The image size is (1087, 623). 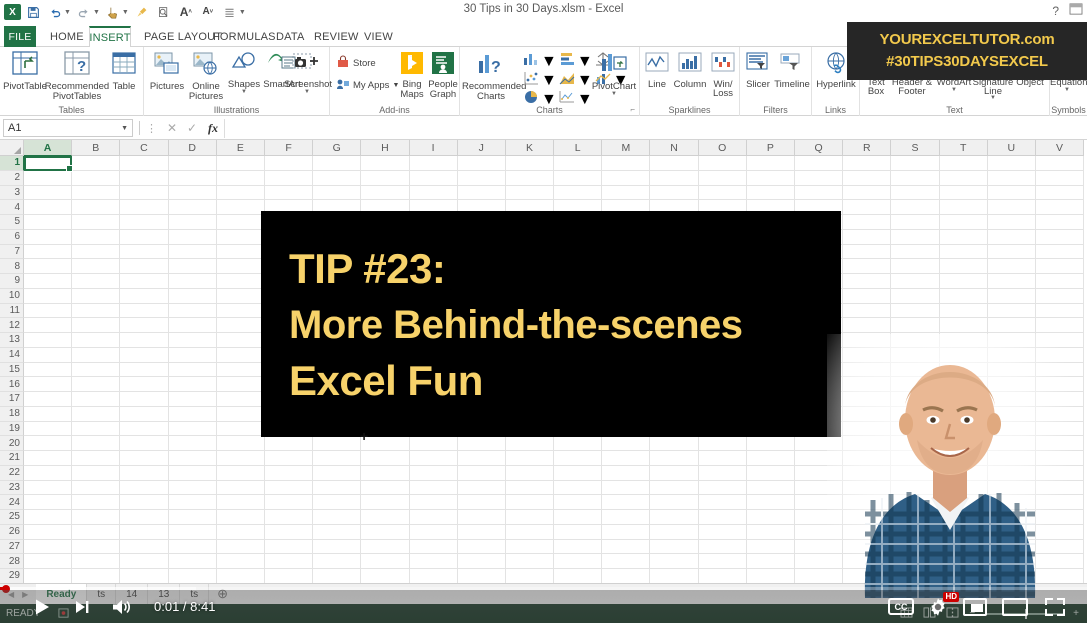 I want to click on ribbon-shapes-button: Shapes ▼, so click(x=244, y=73).